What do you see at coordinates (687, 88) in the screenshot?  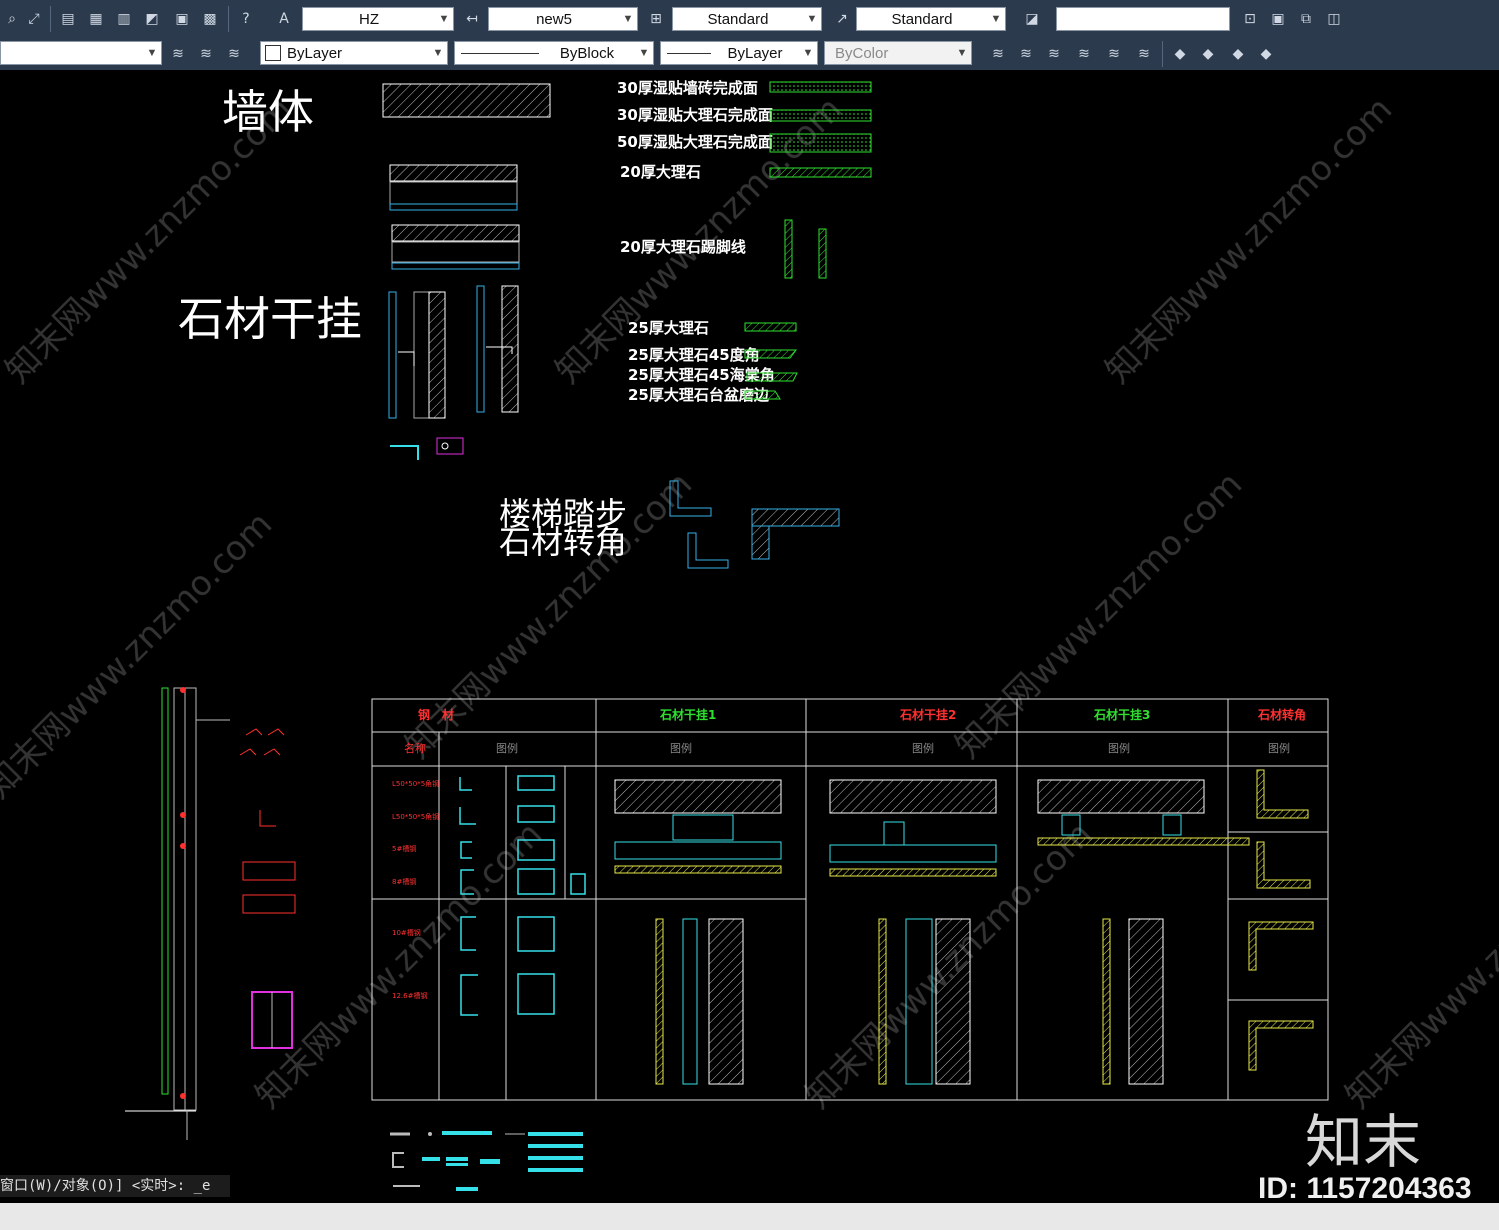 I see `legend-label: 30厚湿贴墙砖完成面` at bounding box center [687, 88].